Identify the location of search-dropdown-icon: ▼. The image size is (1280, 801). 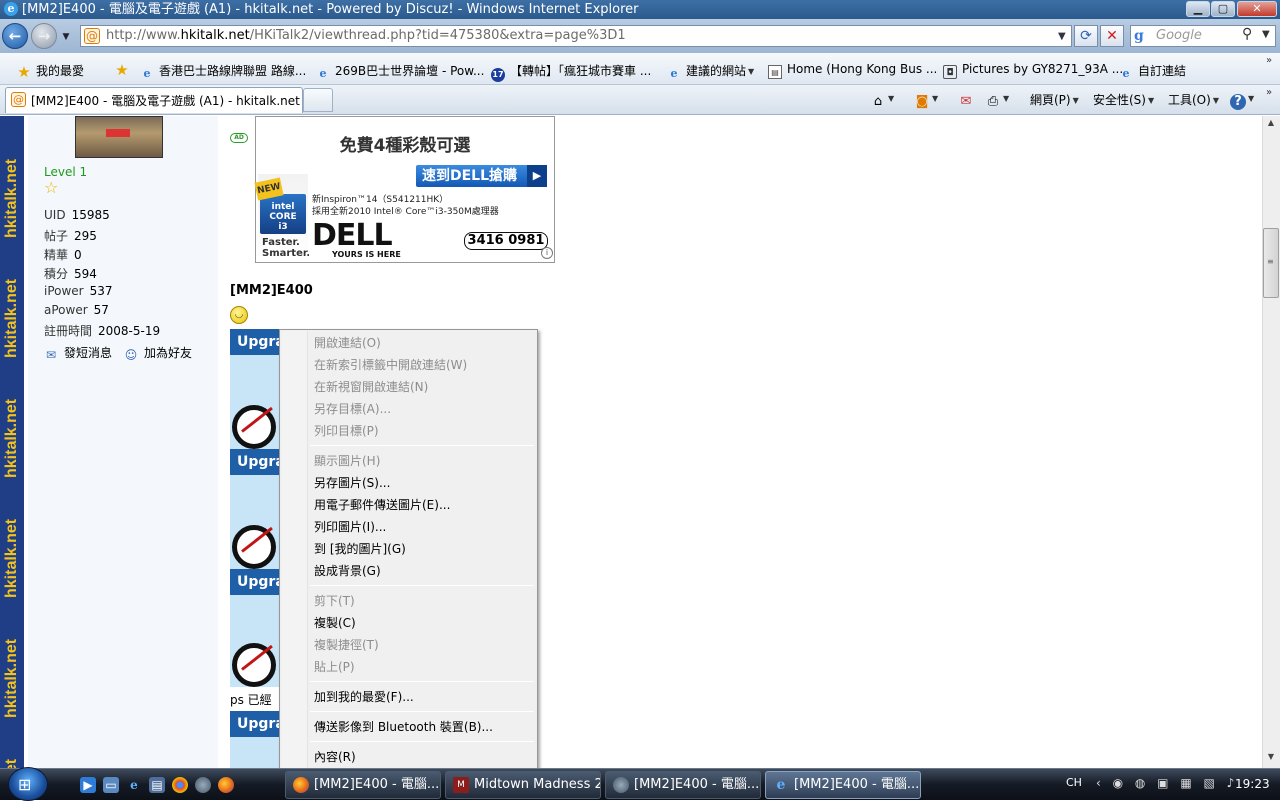
(1266, 34).